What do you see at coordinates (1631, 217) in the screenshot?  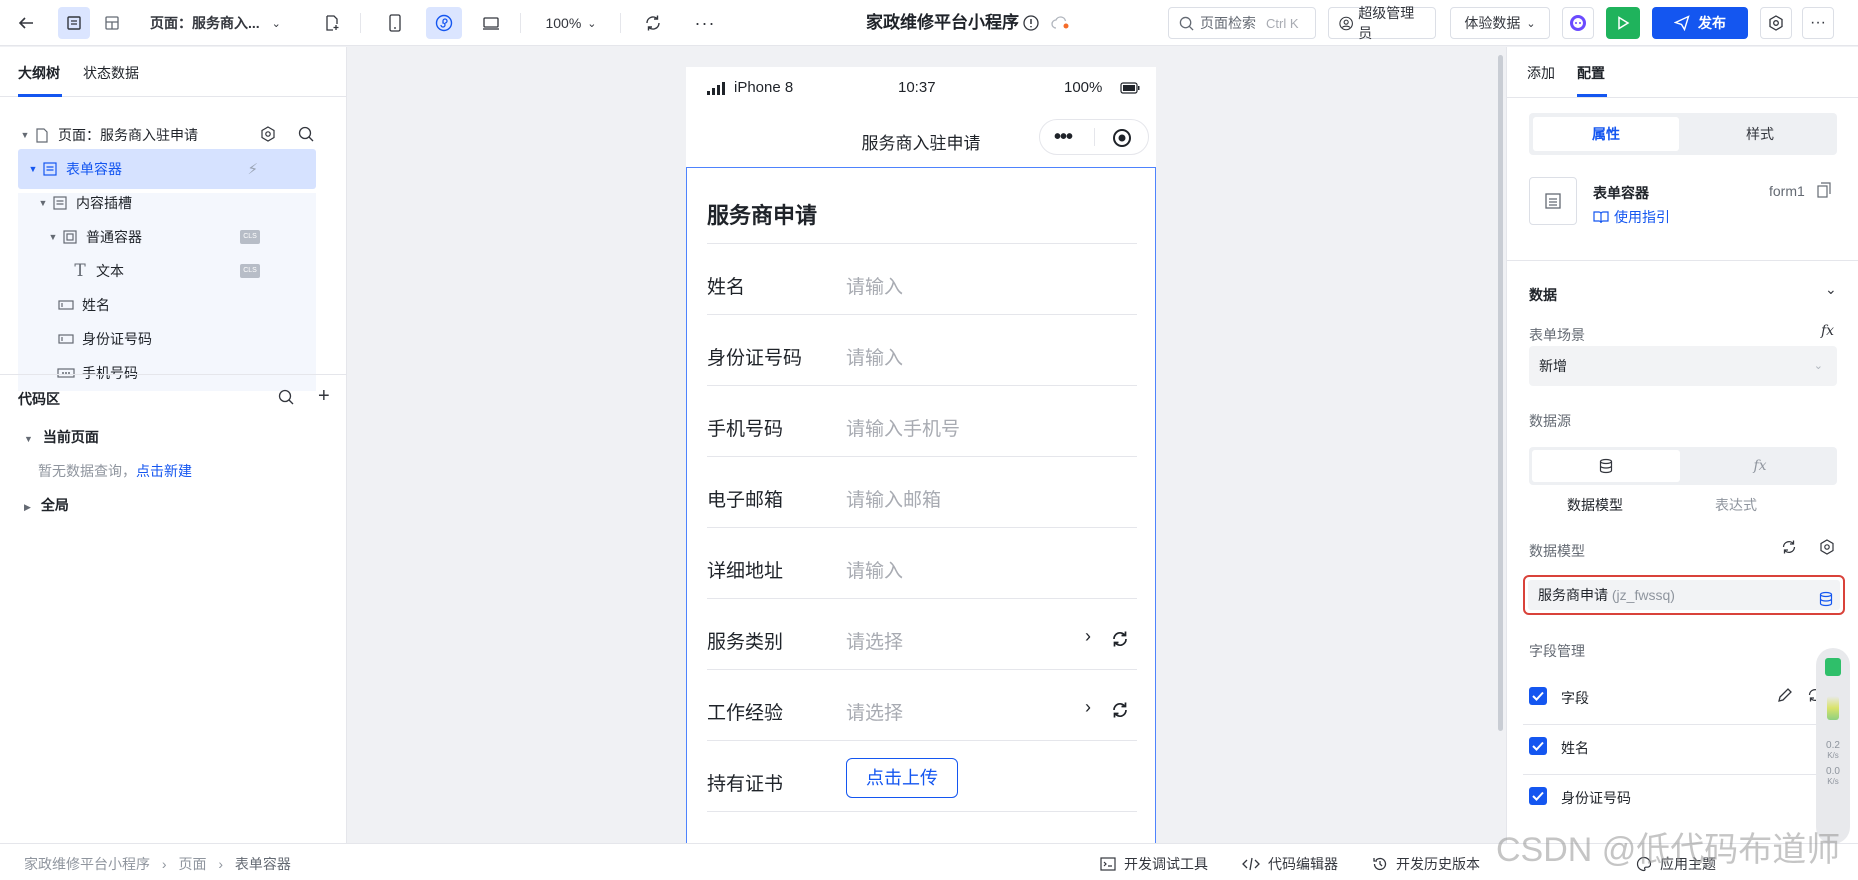 I see `usage-guide-link: 使用指引` at bounding box center [1631, 217].